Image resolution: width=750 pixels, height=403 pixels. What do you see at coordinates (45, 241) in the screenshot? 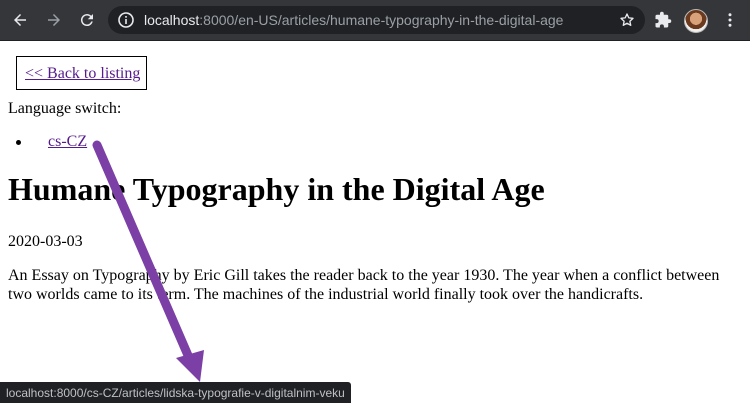
I see `article-date: 2020-03-03` at bounding box center [45, 241].